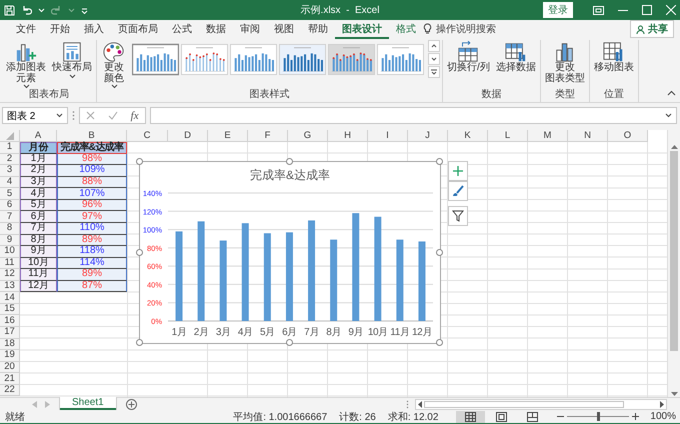 This screenshot has height=424, width=680. I want to click on ribbon-tab: 页面布局, so click(138, 29).